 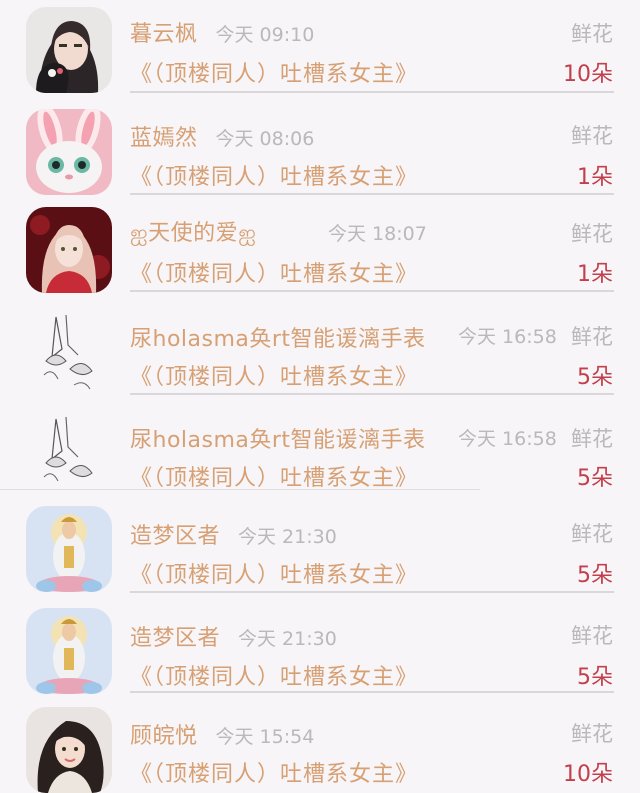 I want to click on list-item: 暮云枫 今天 09:10 鲜花 《（顶楼同人）吐槽系女主》 10朵, so click(x=320, y=50).